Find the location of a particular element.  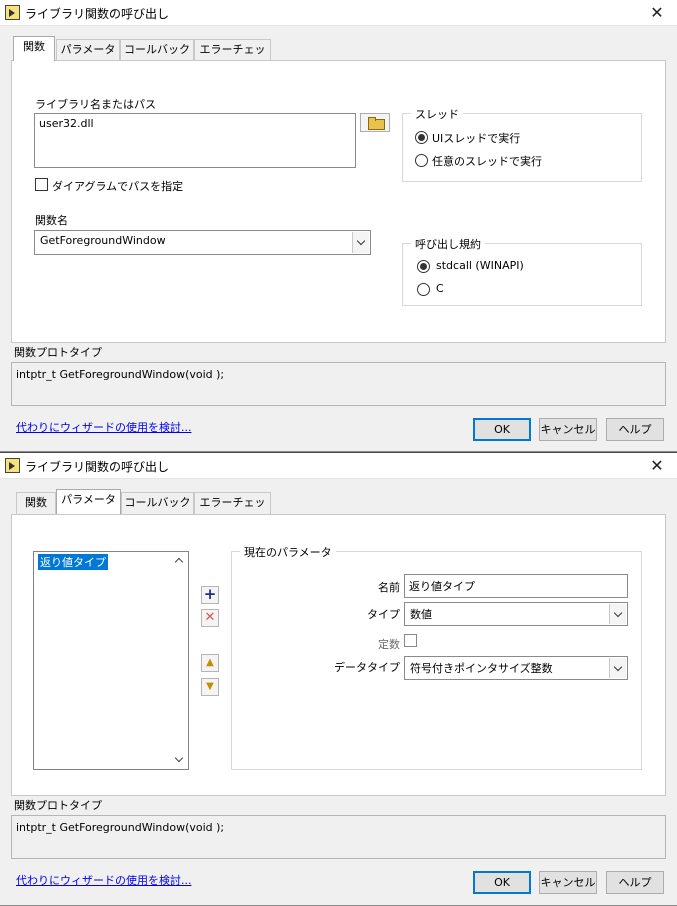

datatype-label: データタイプ is located at coordinates (367, 667).